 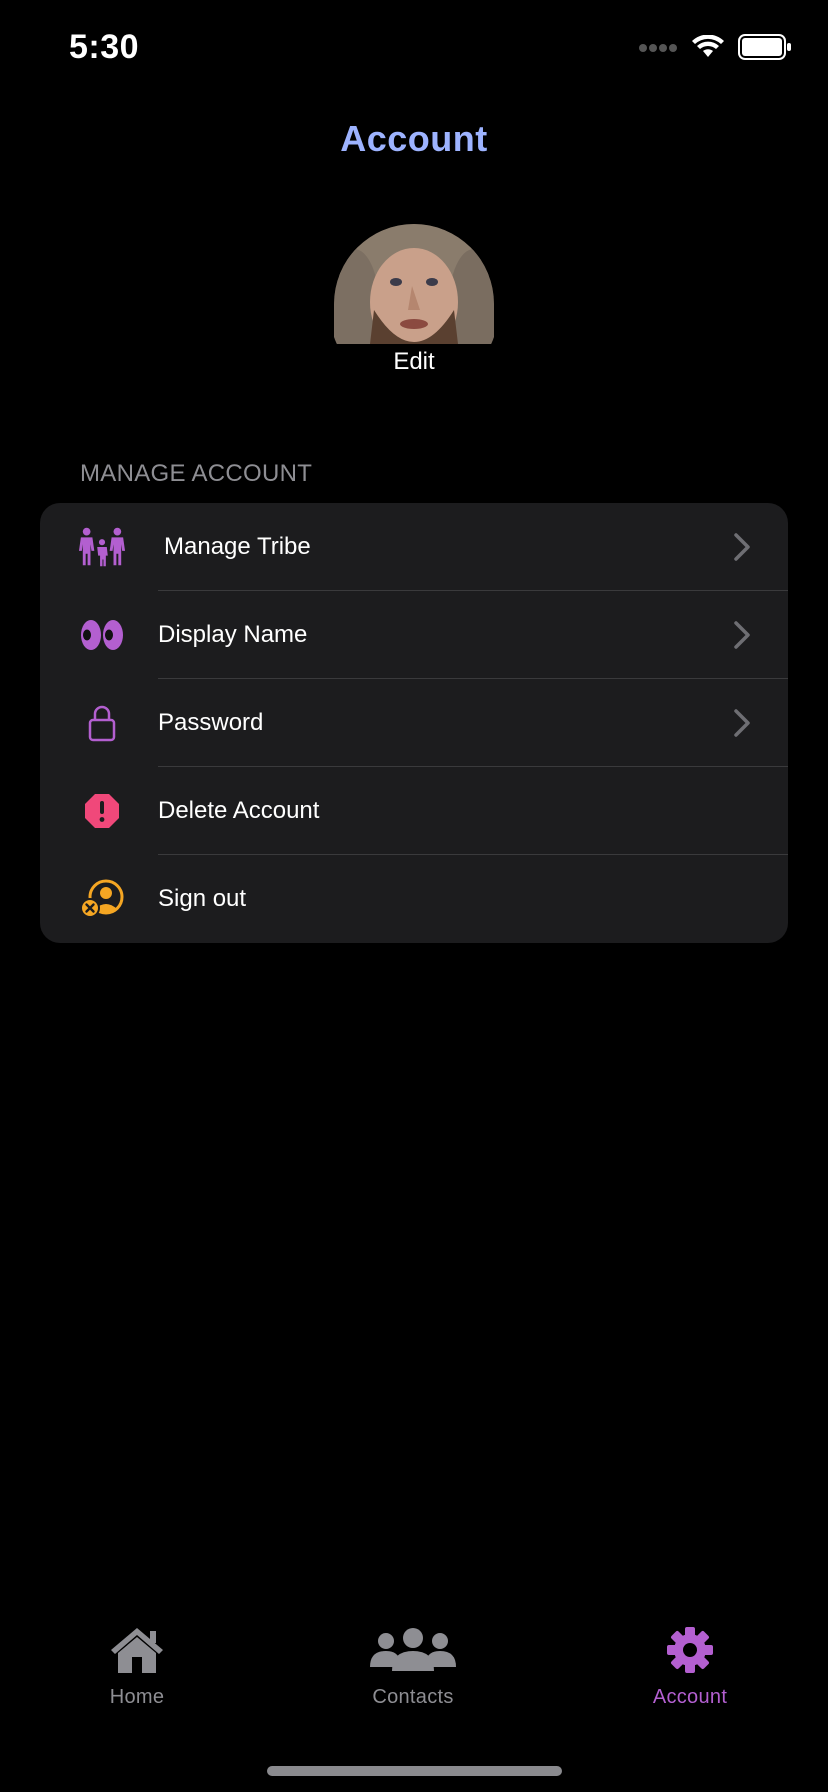 What do you see at coordinates (414, 50) in the screenshot?
I see `status-bar: 5:30` at bounding box center [414, 50].